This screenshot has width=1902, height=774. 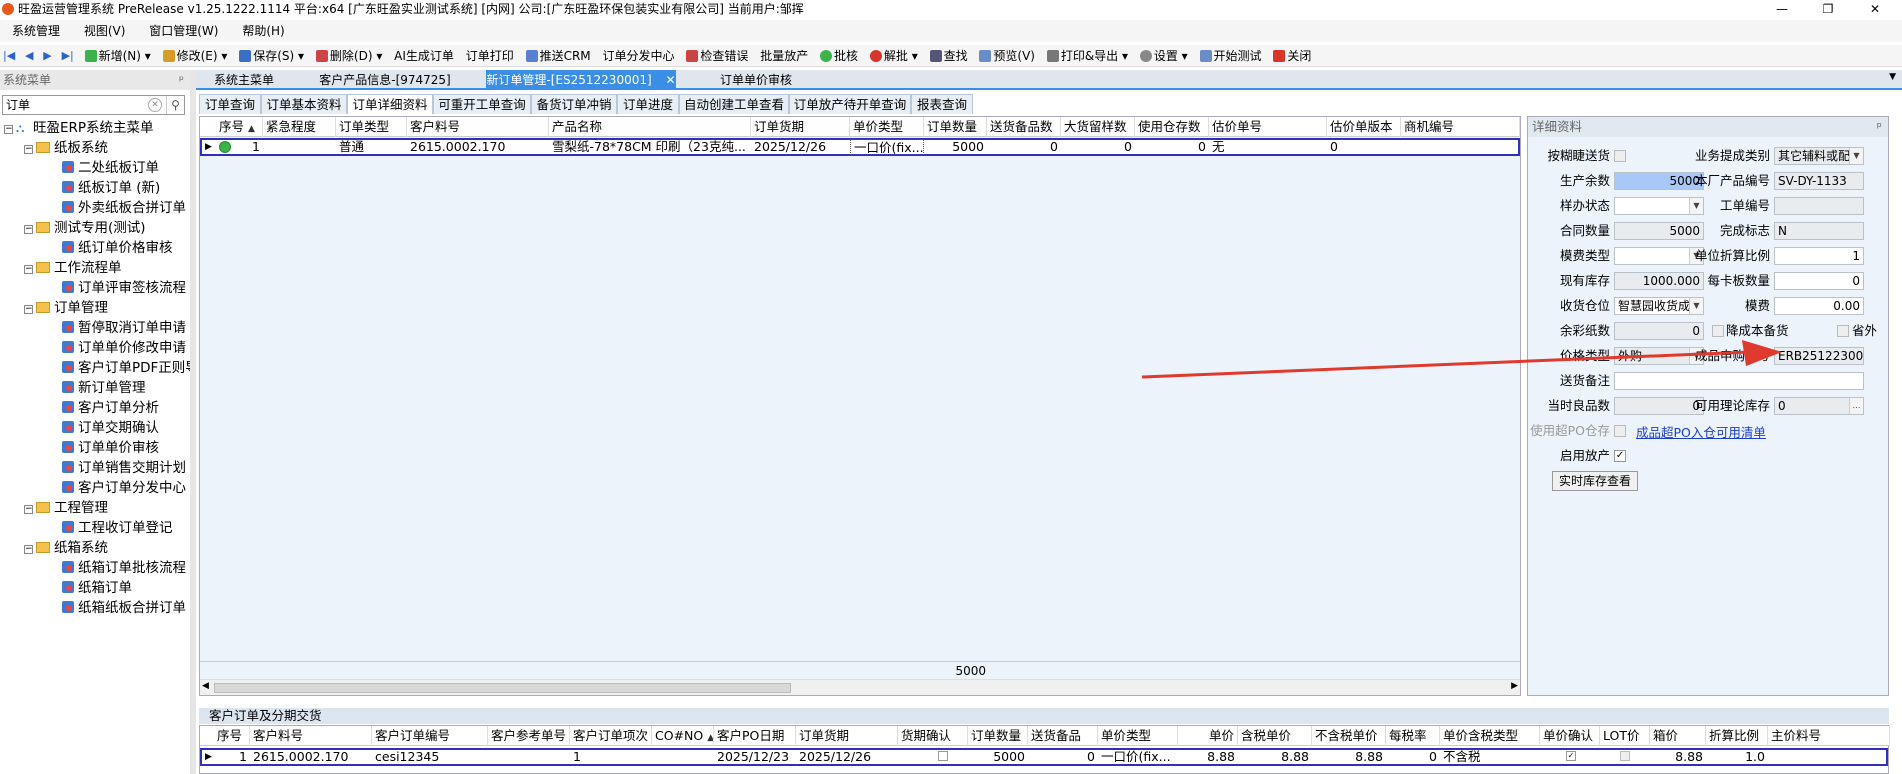 I want to click on clear-search-icon: ✕, so click(x=155, y=105).